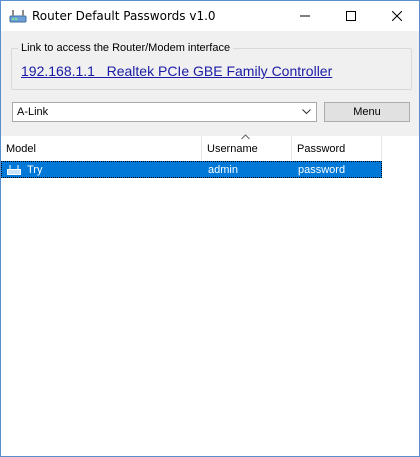 This screenshot has width=420, height=457. Describe the element at coordinates (164, 112) in the screenshot. I see `brand-select: A-Link` at that location.